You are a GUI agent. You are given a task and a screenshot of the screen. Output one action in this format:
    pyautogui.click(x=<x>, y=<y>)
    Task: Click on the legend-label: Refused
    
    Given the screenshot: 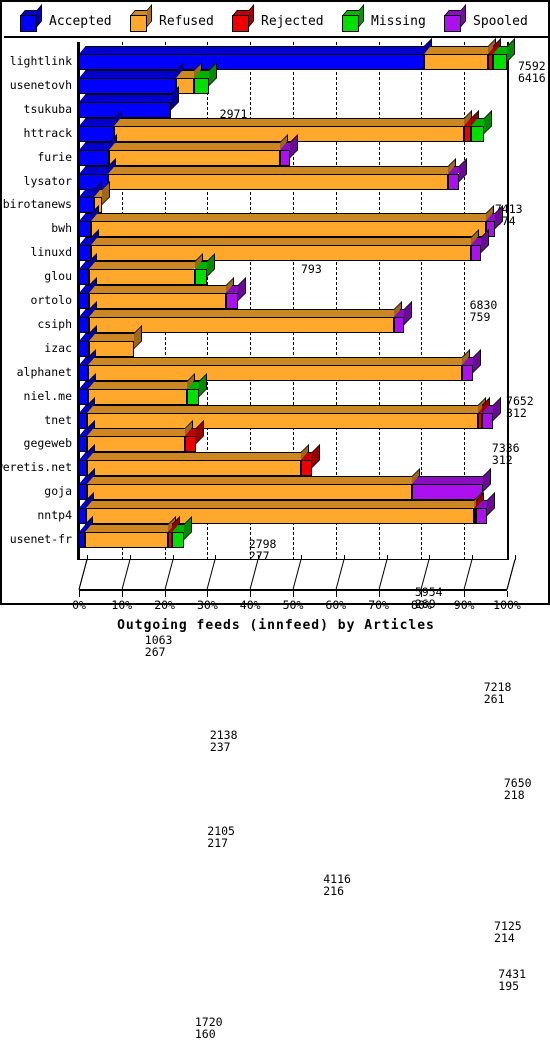 What is the action you would take?
    pyautogui.click(x=186, y=21)
    